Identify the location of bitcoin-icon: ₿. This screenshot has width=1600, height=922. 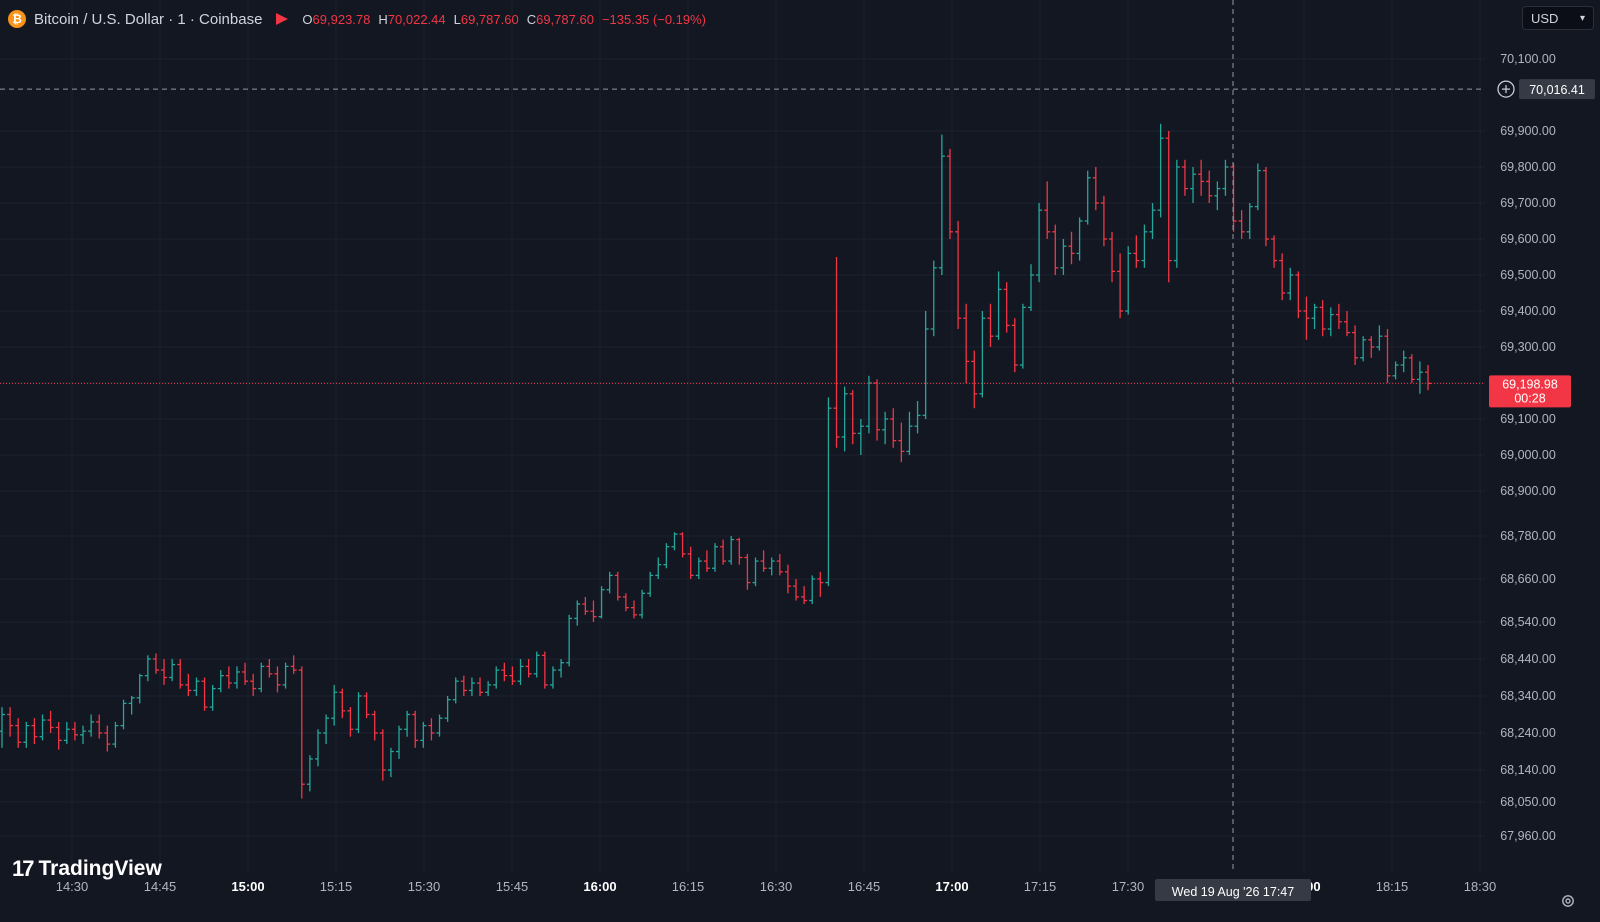
(17, 19).